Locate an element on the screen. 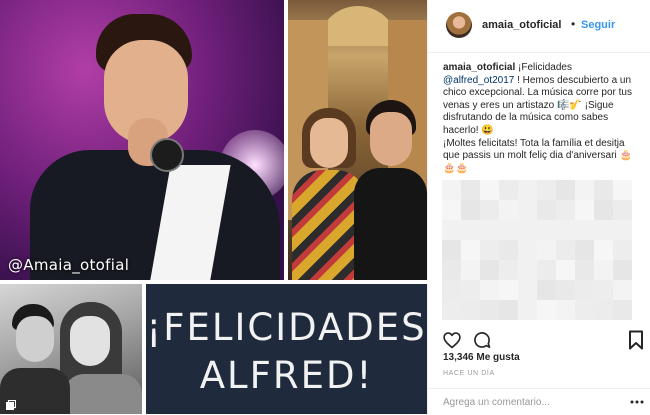 The height and width of the screenshot is (415, 650). bw-couple-photo is located at coordinates (71, 349).